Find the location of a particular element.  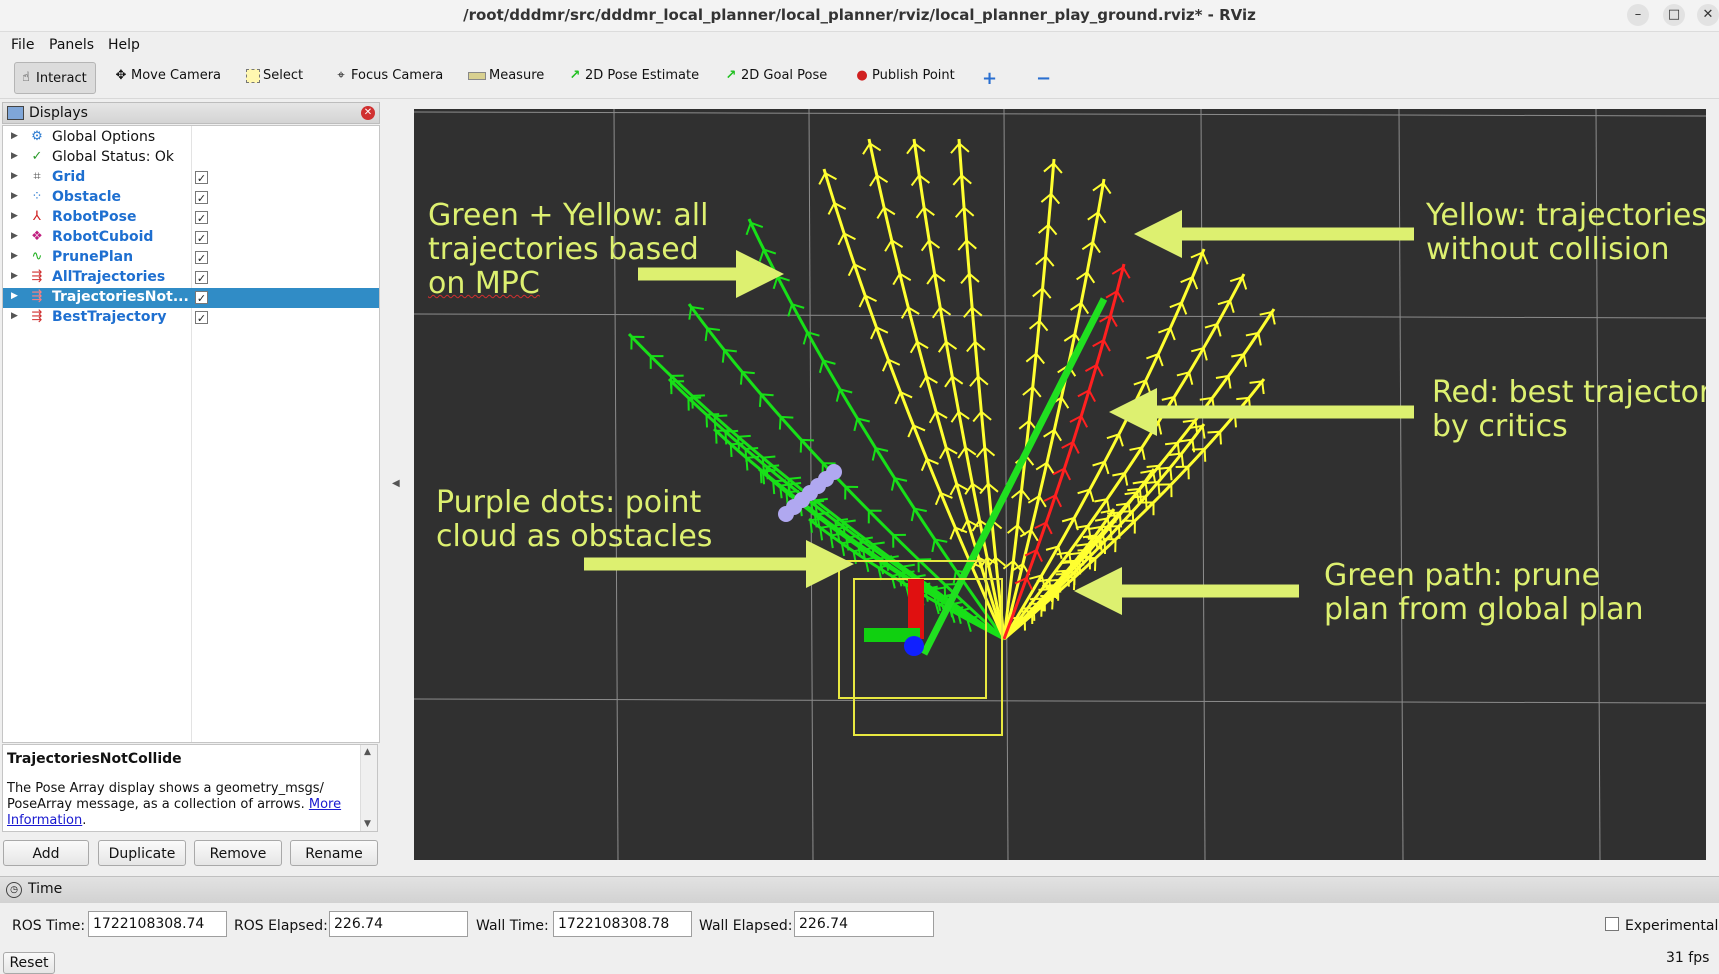

annotation-line: Green + Yellow: all is located at coordinates (568, 215).